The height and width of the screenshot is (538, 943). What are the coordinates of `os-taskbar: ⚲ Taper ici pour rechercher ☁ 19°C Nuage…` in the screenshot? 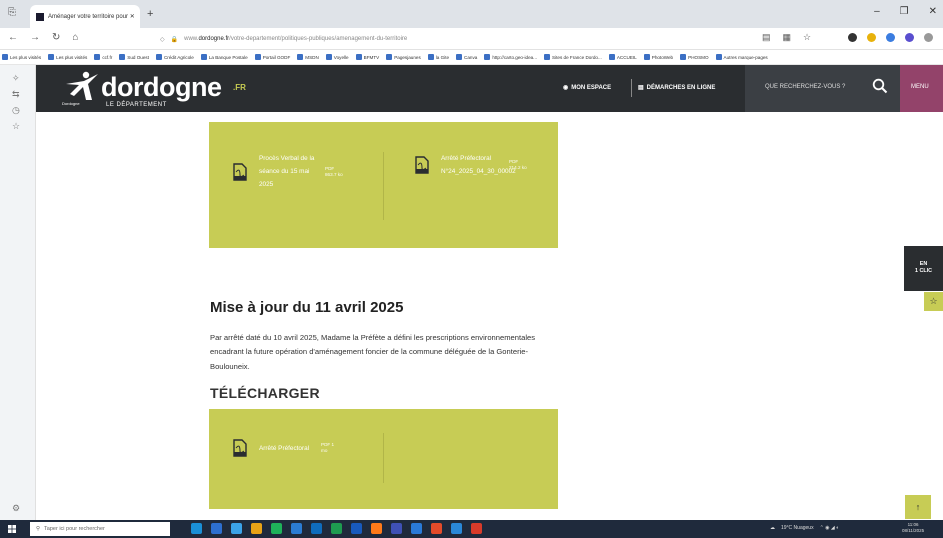 It's located at (471, 529).